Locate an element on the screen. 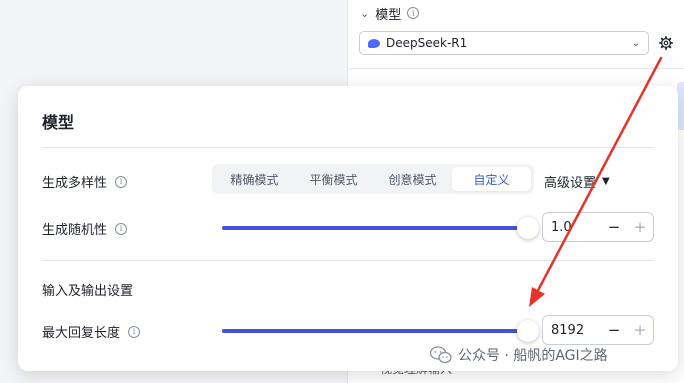 Image resolution: width=684 pixels, height=383 pixels. gear-icon is located at coordinates (666, 43).